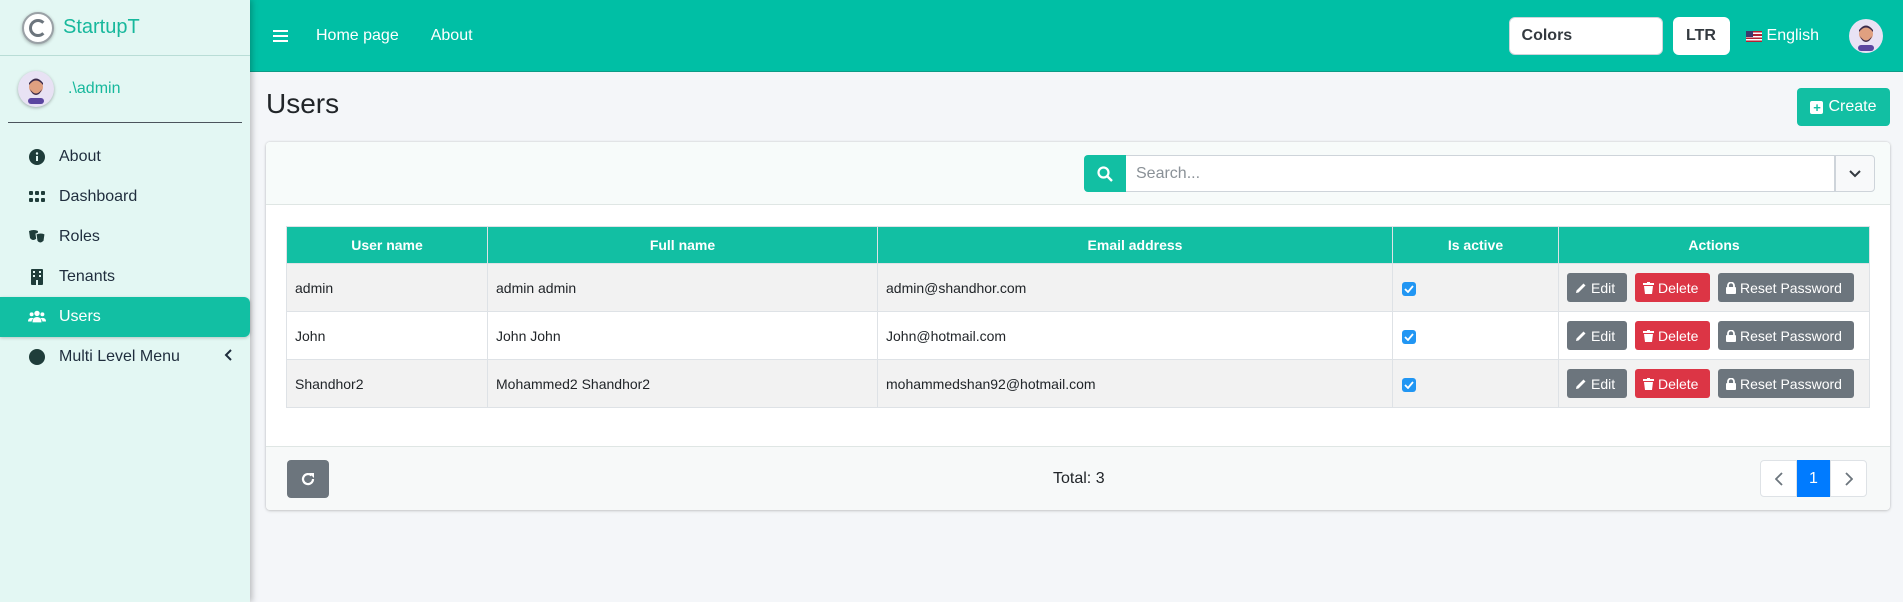 The height and width of the screenshot is (602, 1903). I want to click on sidebar-item-label: Tenants, so click(87, 276).